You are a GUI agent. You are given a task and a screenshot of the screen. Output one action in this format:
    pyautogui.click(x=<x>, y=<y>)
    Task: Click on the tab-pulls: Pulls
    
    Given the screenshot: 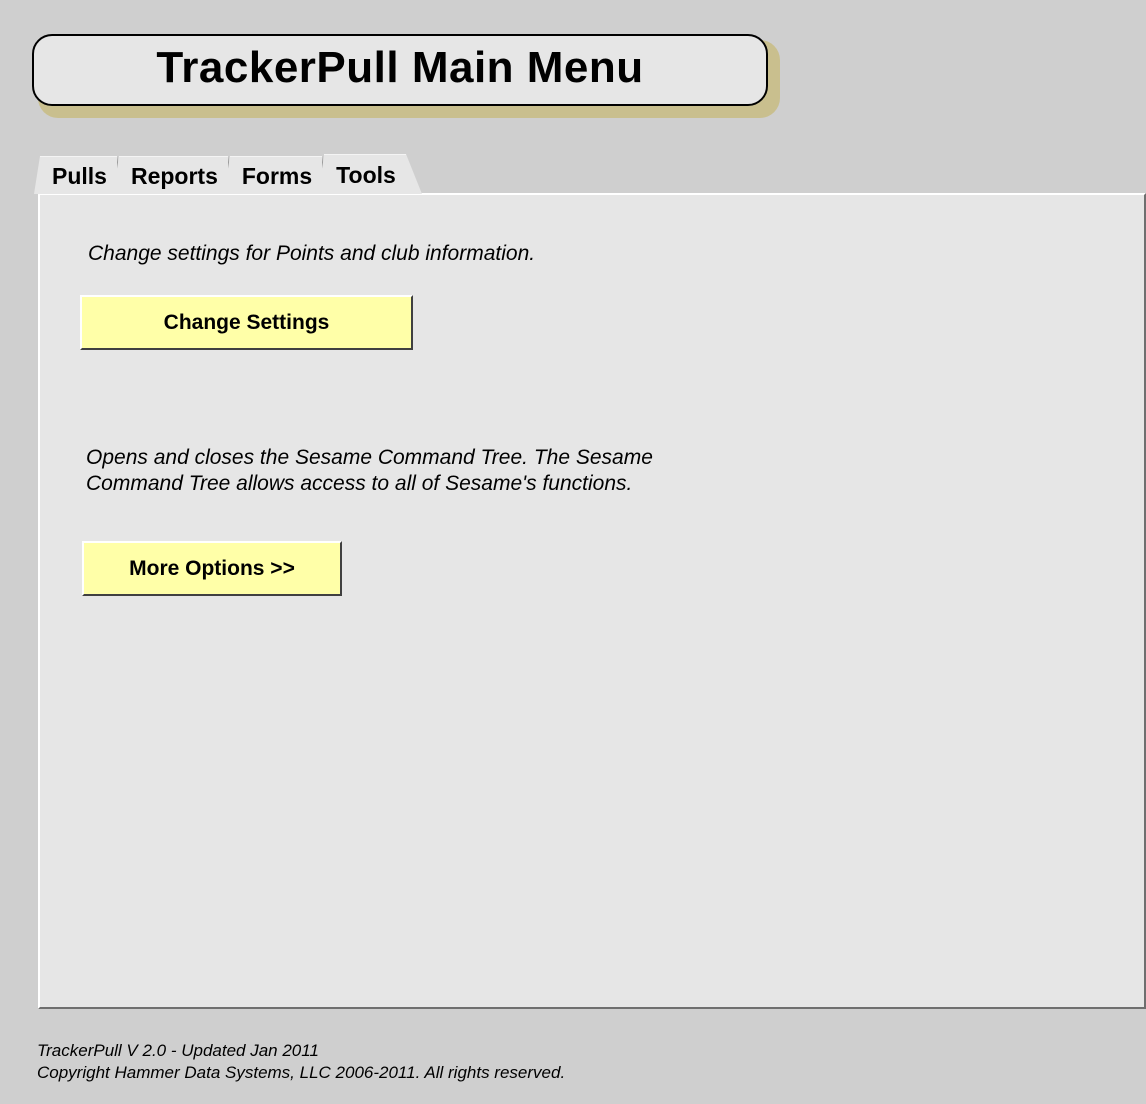 What is the action you would take?
    pyautogui.click(x=78, y=175)
    